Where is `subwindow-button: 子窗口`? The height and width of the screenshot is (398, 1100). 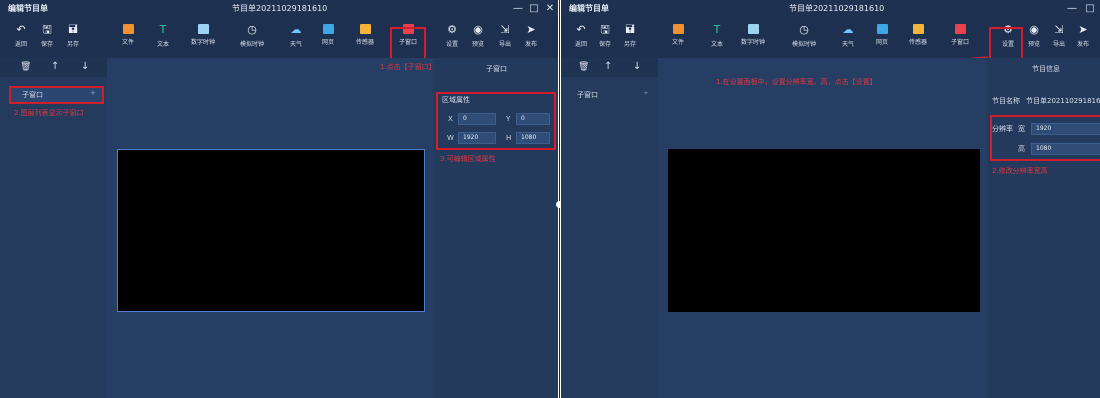 subwindow-button: 子窗口 is located at coordinates (960, 38).